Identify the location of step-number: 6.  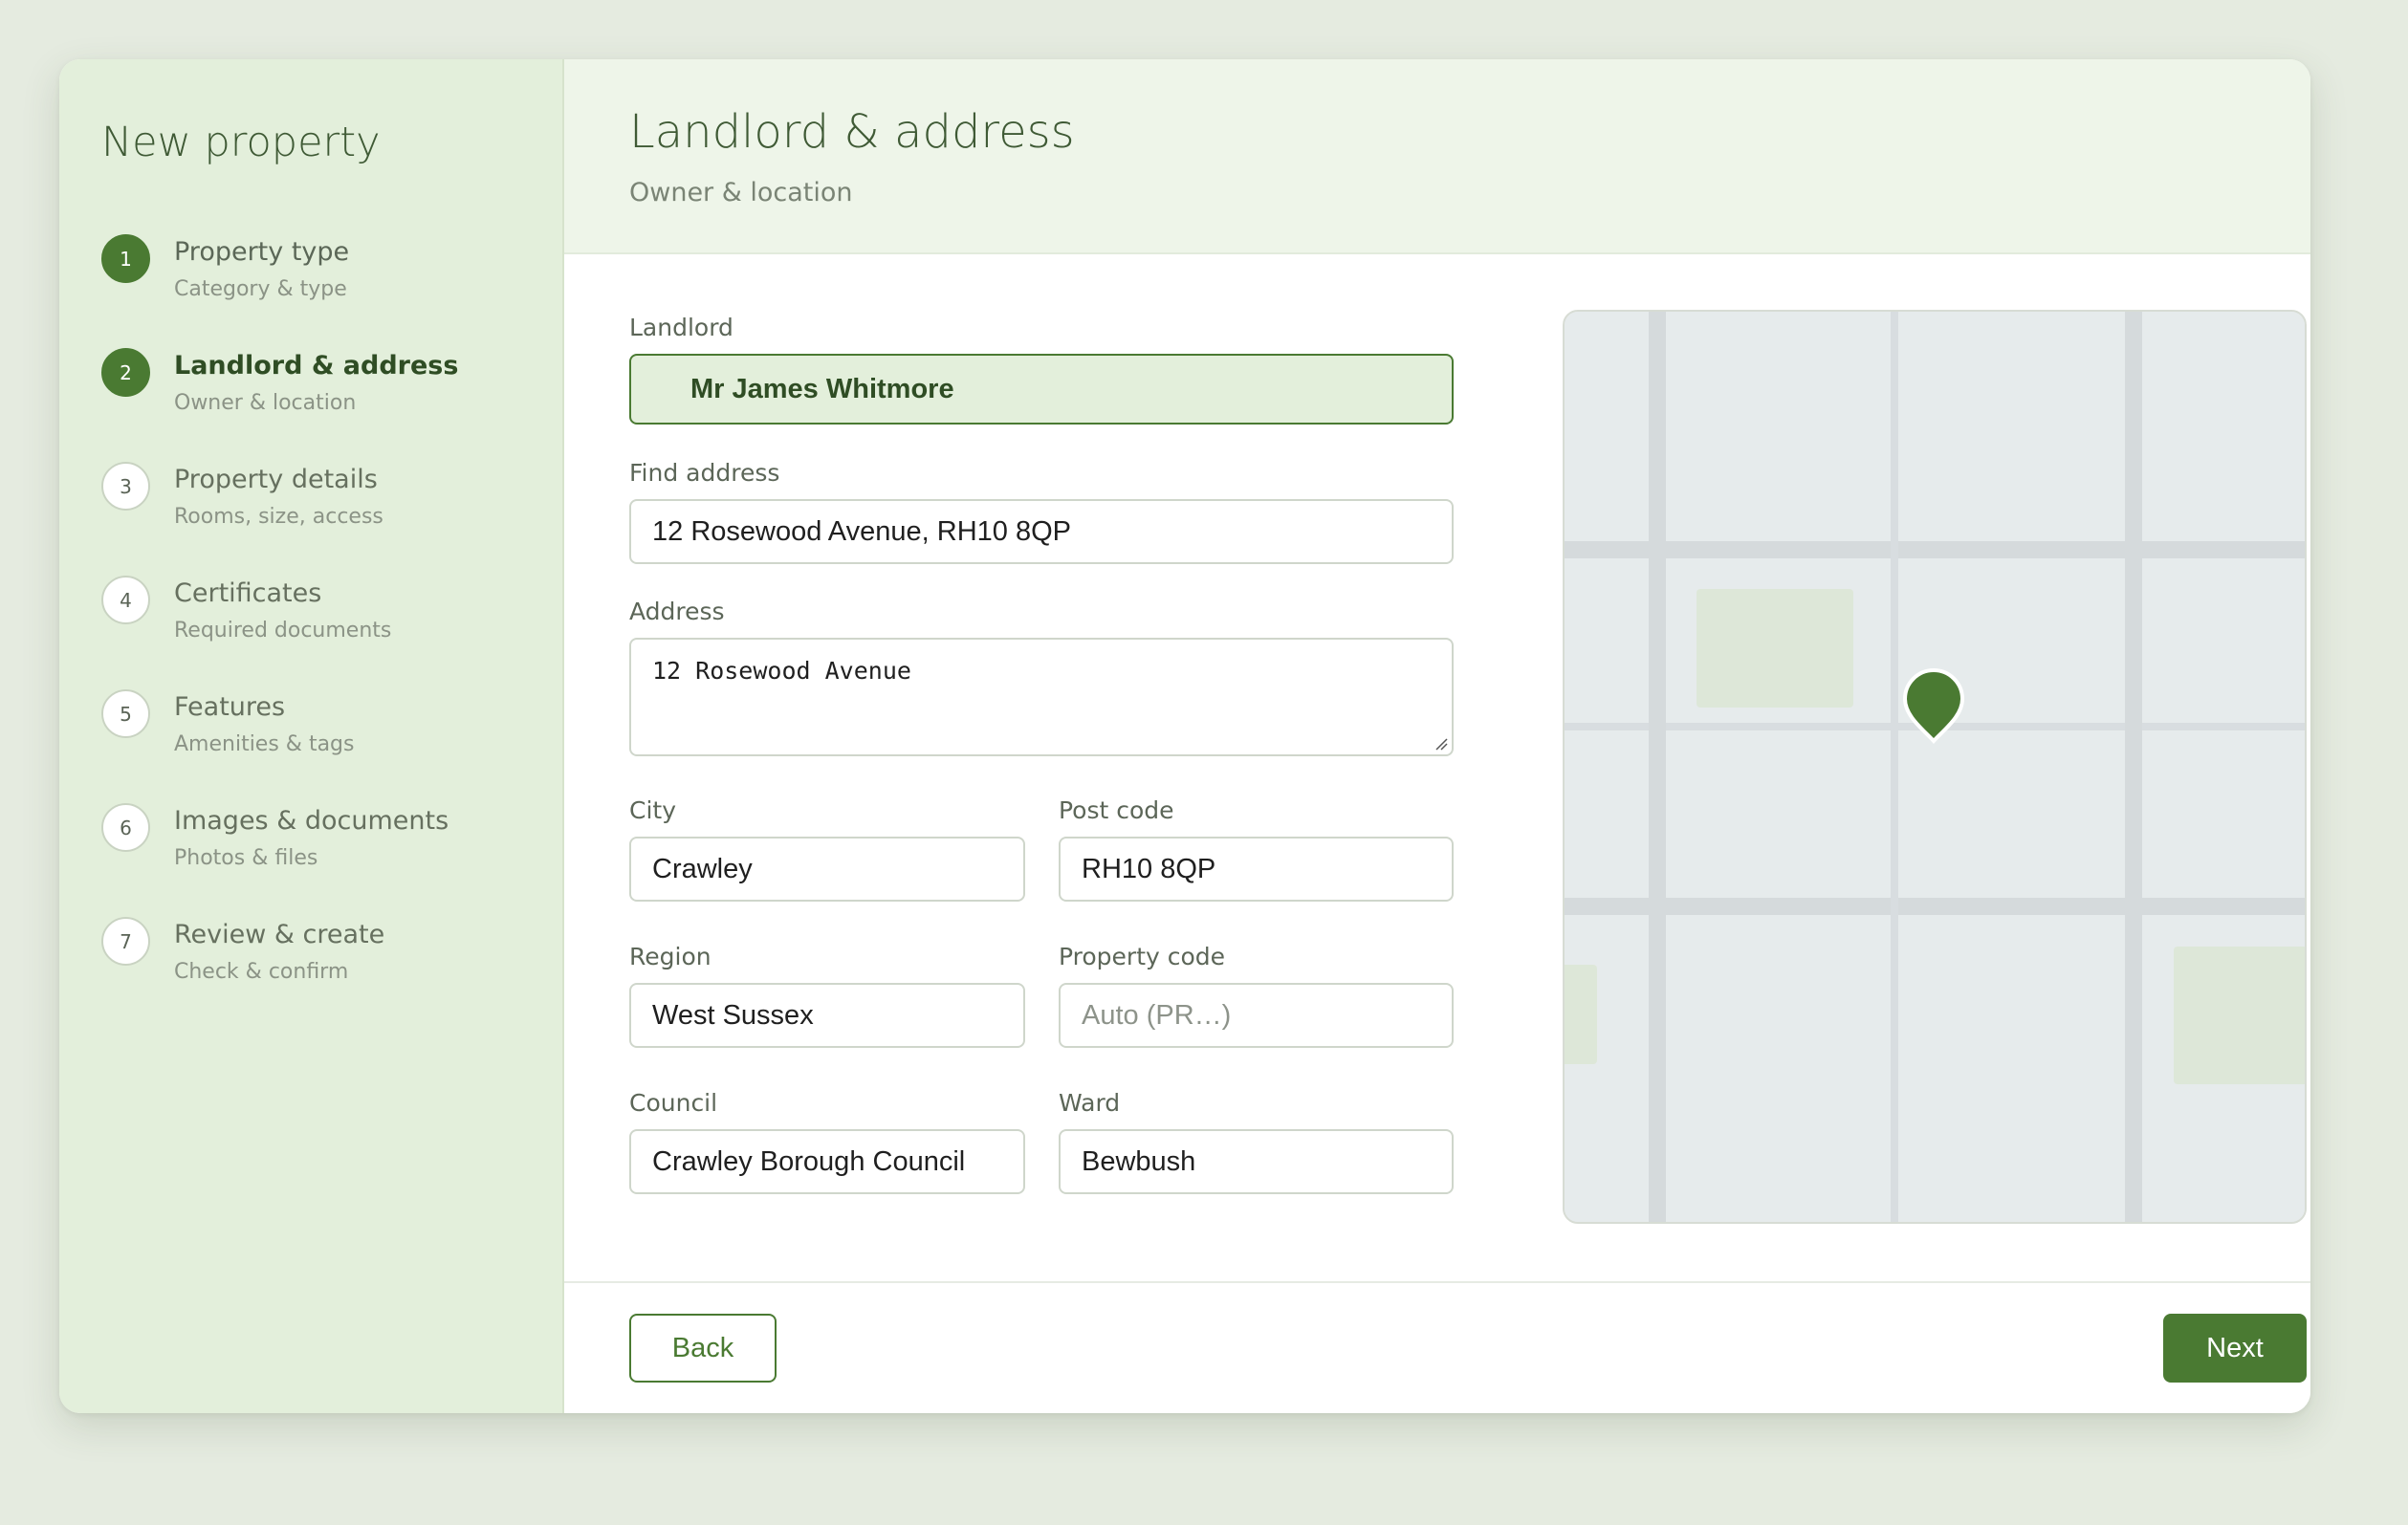
(126, 828).